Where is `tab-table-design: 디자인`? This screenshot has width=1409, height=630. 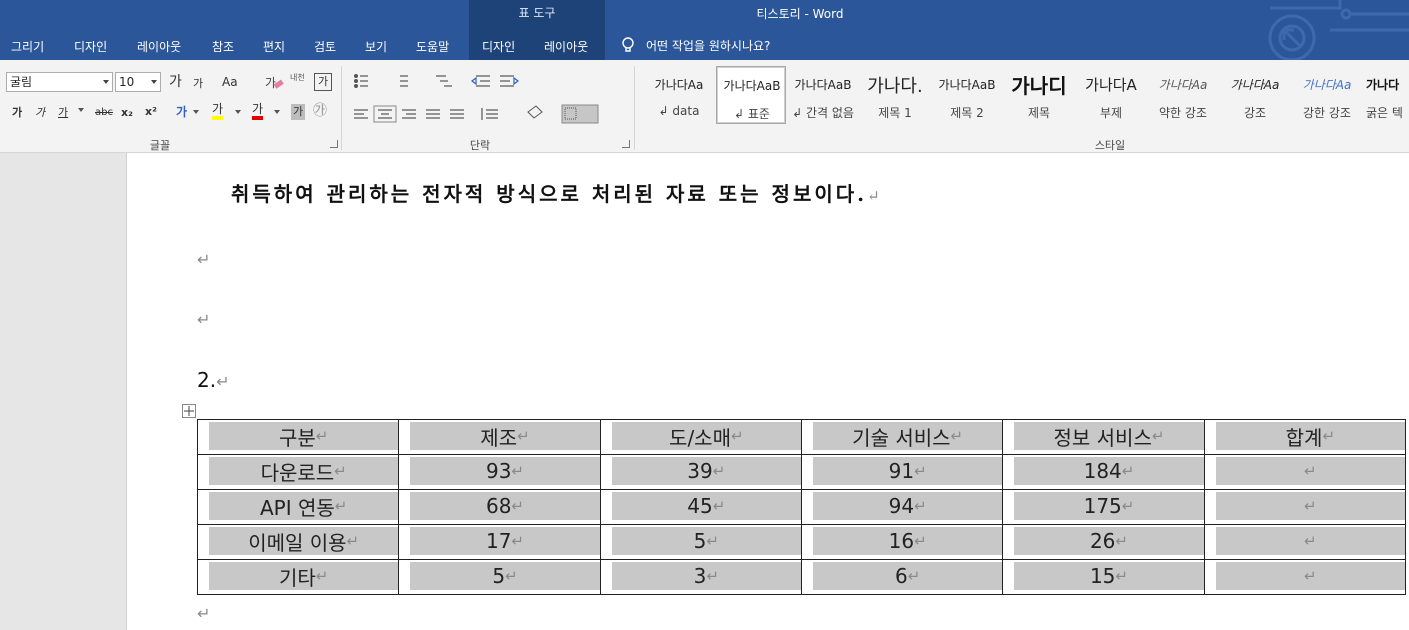
tab-table-design: 디자인 is located at coordinates (498, 46).